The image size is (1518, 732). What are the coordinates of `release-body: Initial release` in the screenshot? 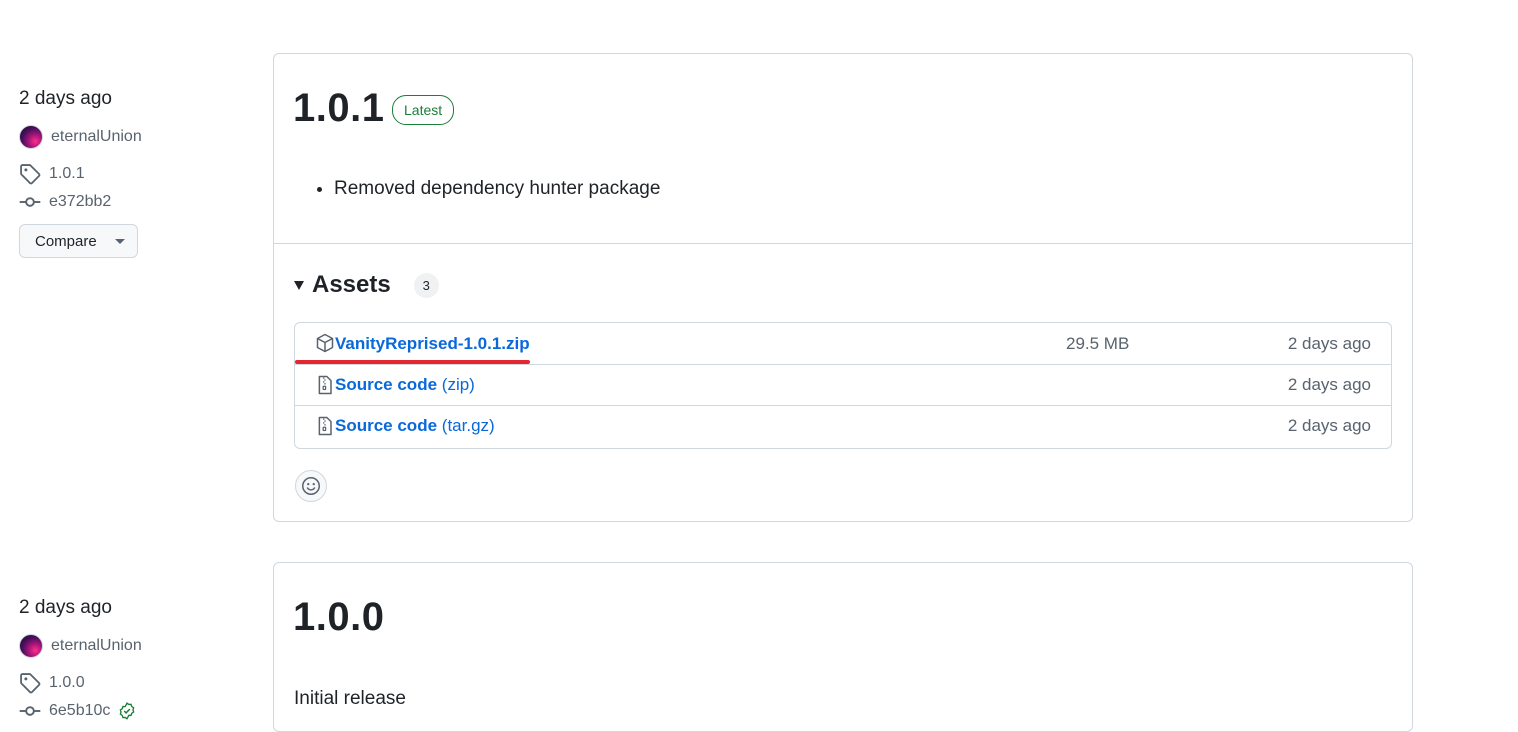 It's located at (350, 698).